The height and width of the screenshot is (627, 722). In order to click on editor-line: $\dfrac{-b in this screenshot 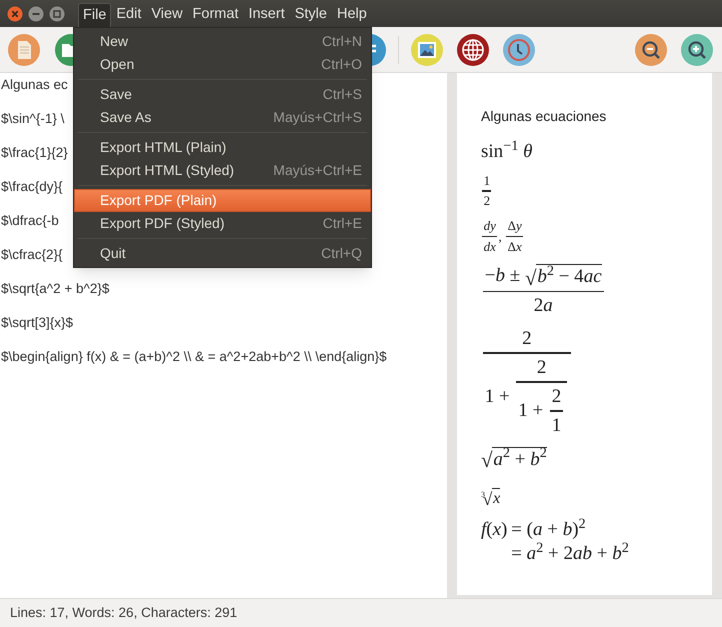, I will do `click(30, 221)`.